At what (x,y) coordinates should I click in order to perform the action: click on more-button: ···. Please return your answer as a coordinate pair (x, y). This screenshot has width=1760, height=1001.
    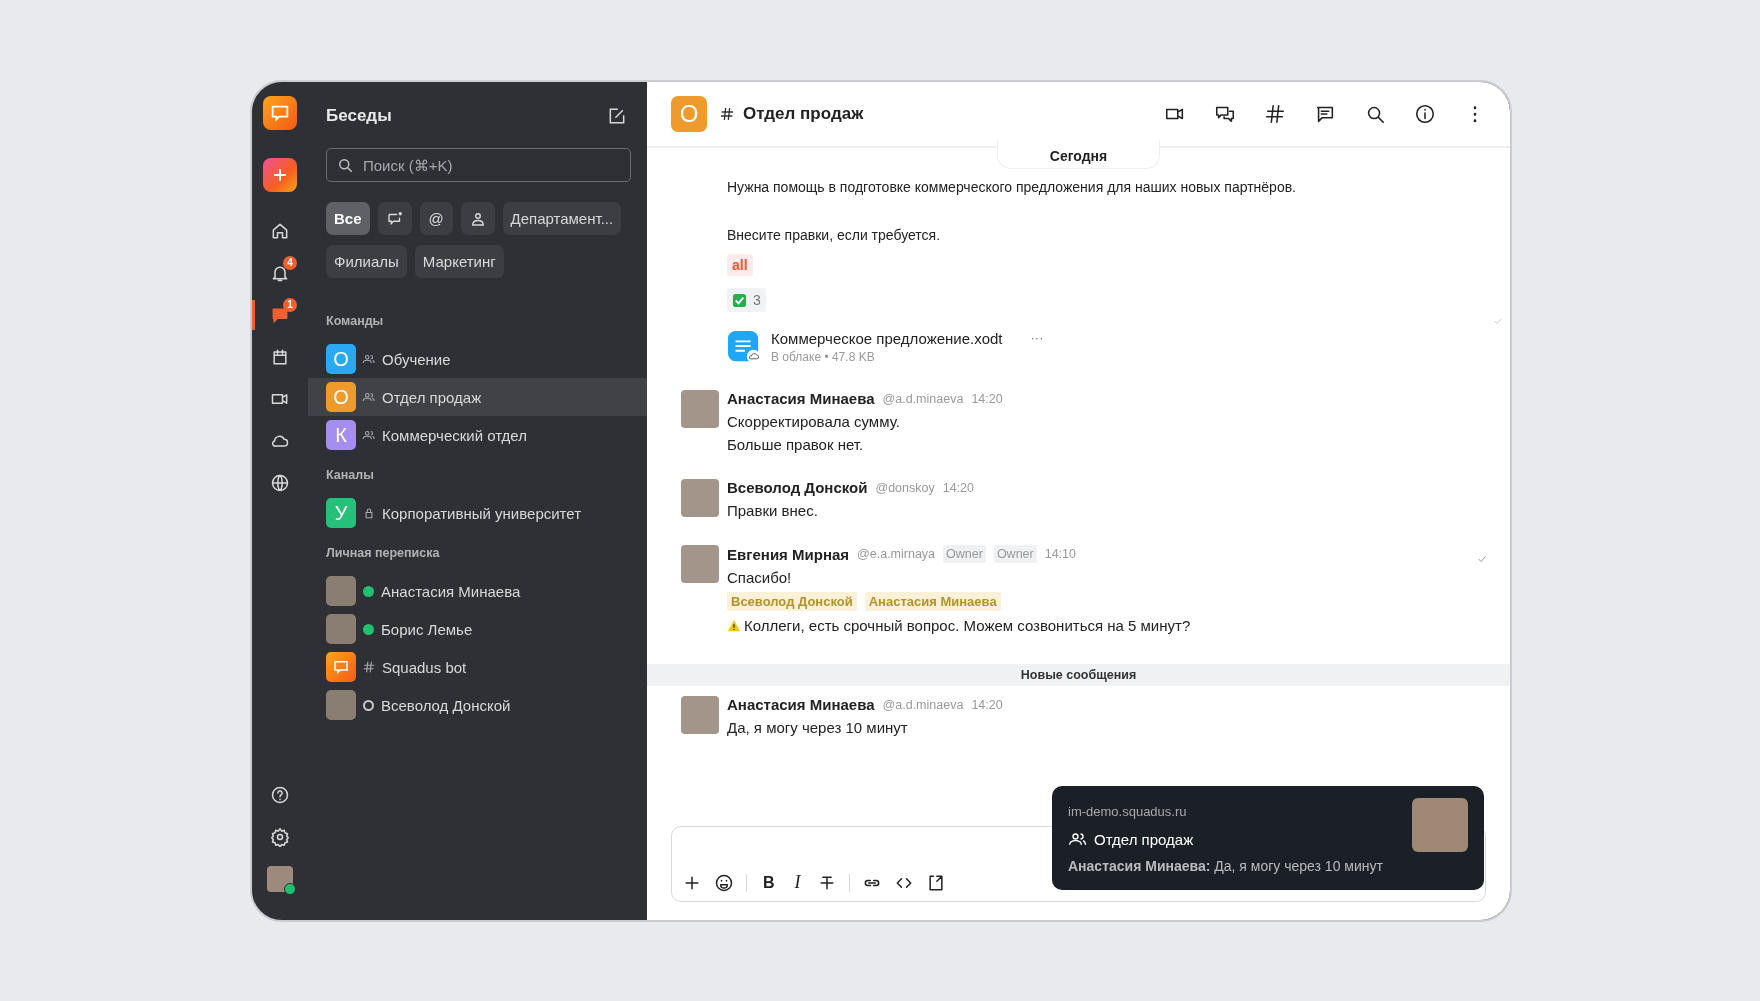
    Looking at the image, I should click on (1037, 337).